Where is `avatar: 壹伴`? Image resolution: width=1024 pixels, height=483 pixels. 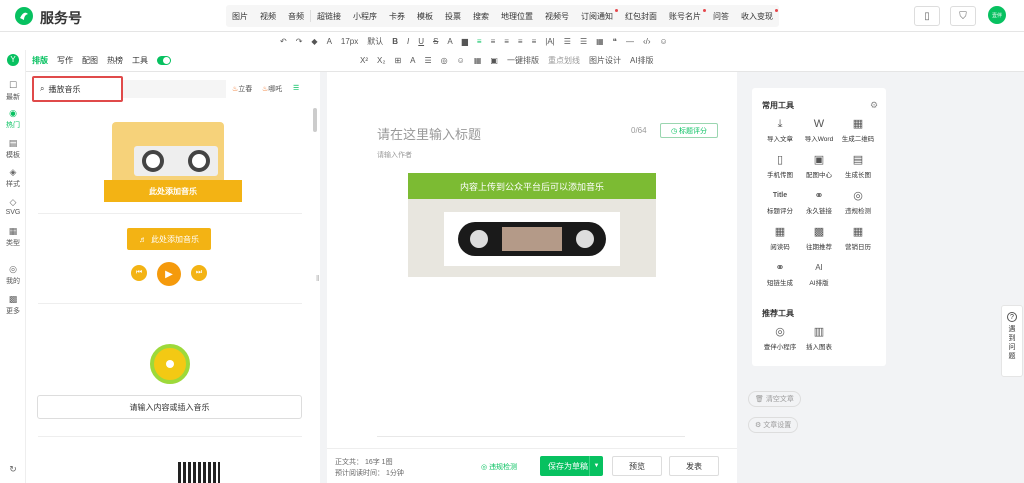 avatar: 壹伴 is located at coordinates (997, 15).